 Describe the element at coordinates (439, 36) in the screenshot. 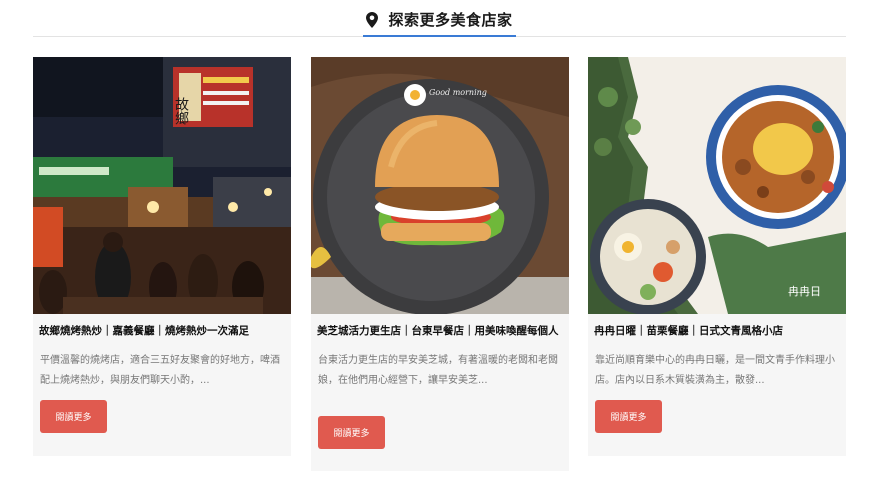

I see `title-underline` at that location.